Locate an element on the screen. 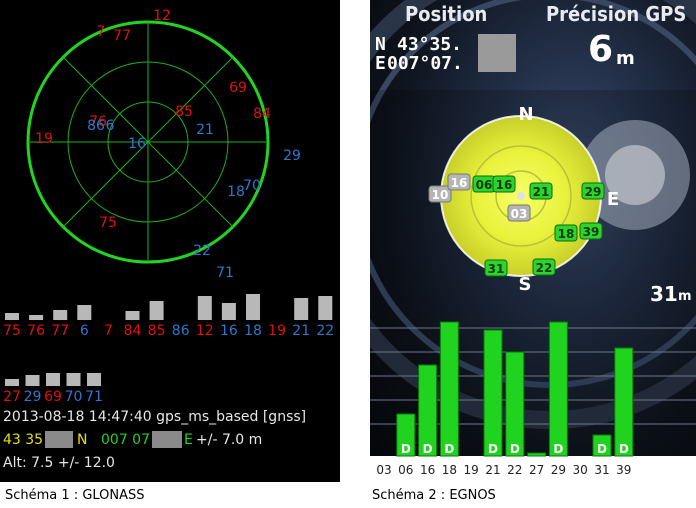  compass-east: E is located at coordinates (613, 199).